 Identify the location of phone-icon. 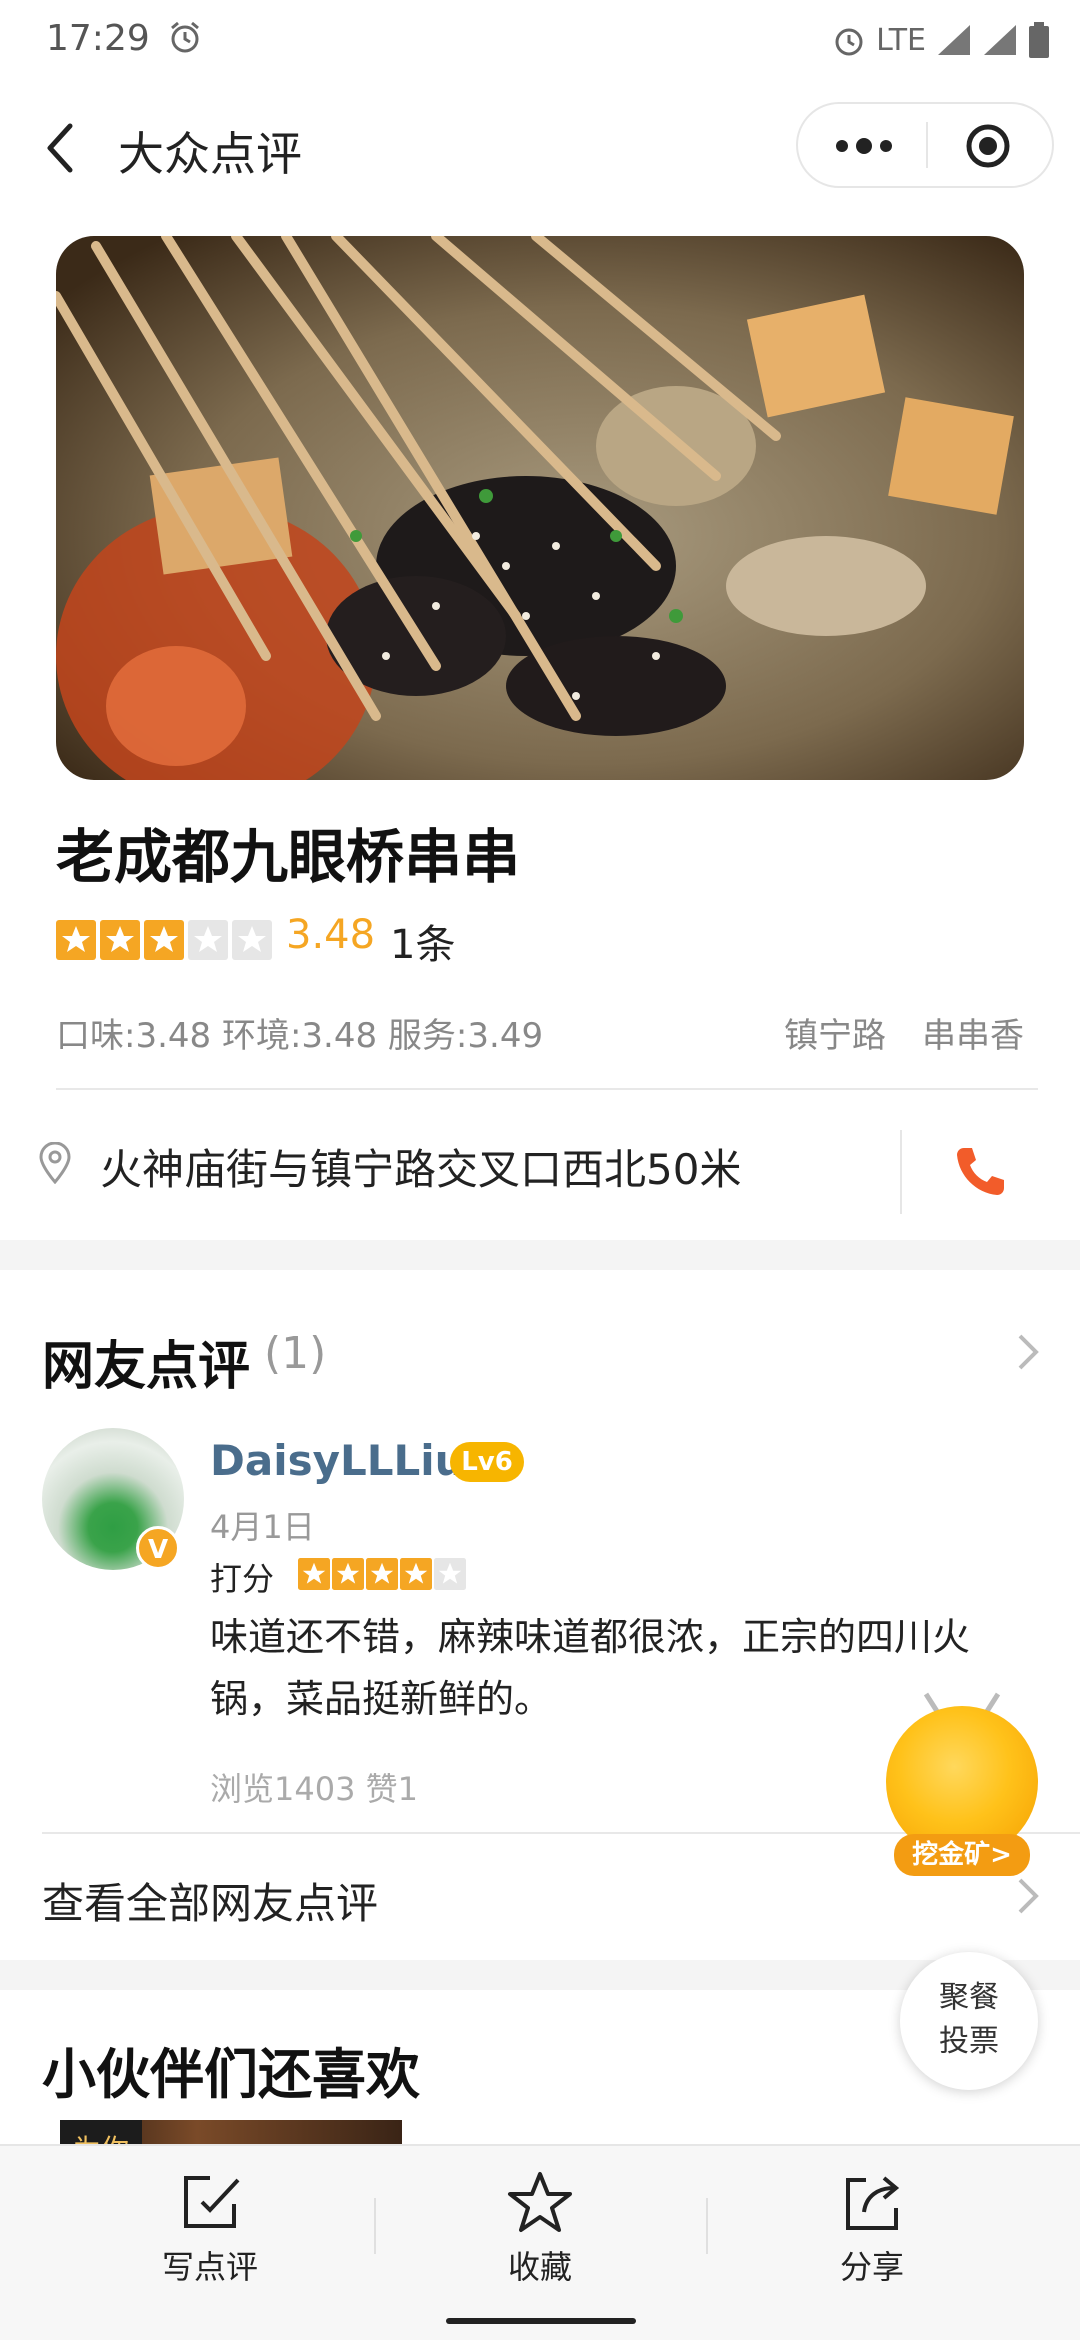
(980, 1171).